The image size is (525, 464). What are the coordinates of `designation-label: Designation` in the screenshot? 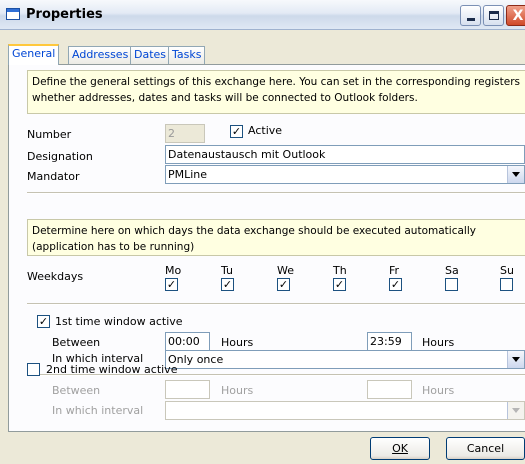 It's located at (60, 156).